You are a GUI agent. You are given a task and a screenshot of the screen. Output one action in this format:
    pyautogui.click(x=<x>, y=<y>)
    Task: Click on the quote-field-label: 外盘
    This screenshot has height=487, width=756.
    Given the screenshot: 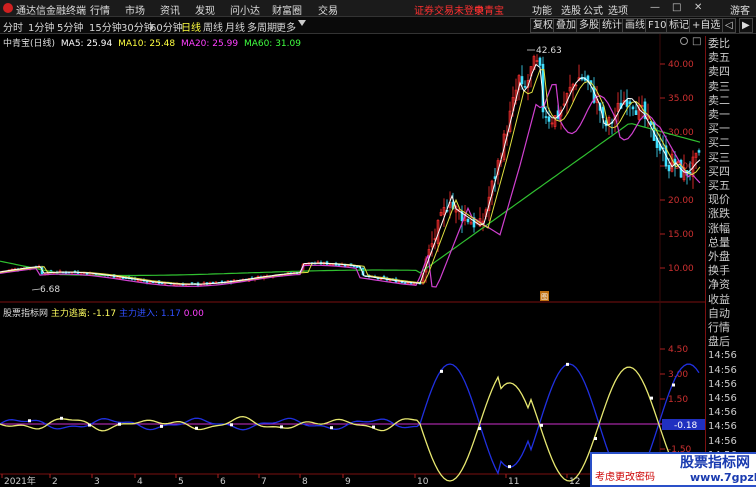 What is the action you would take?
    pyautogui.click(x=719, y=256)
    